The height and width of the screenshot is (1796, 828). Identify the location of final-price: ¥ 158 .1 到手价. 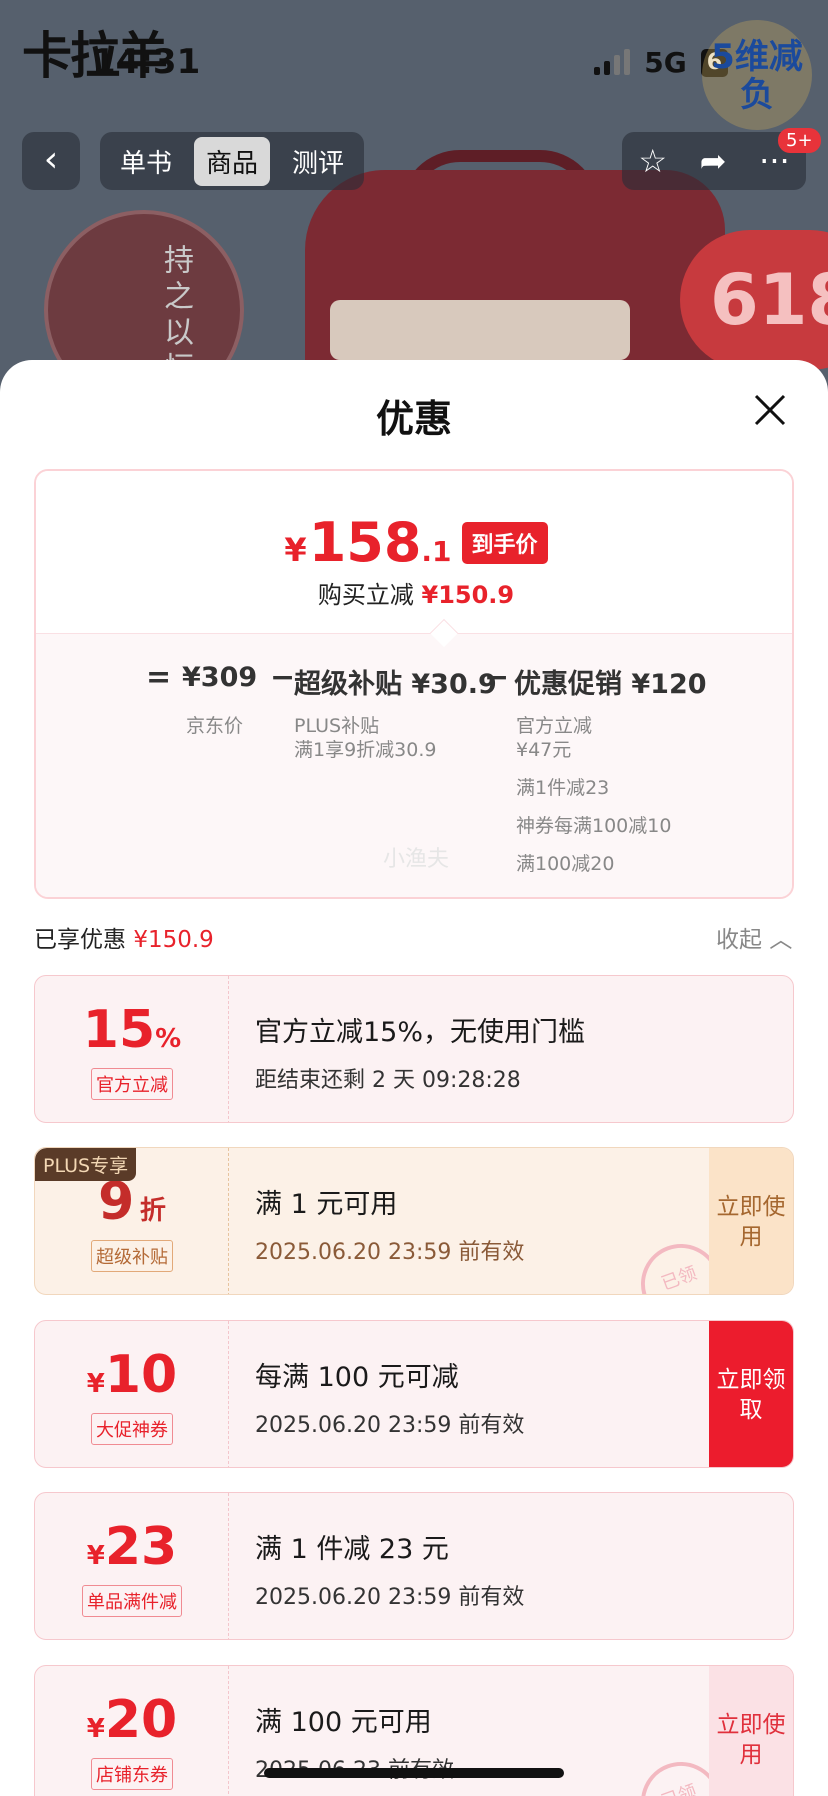
(414, 542).